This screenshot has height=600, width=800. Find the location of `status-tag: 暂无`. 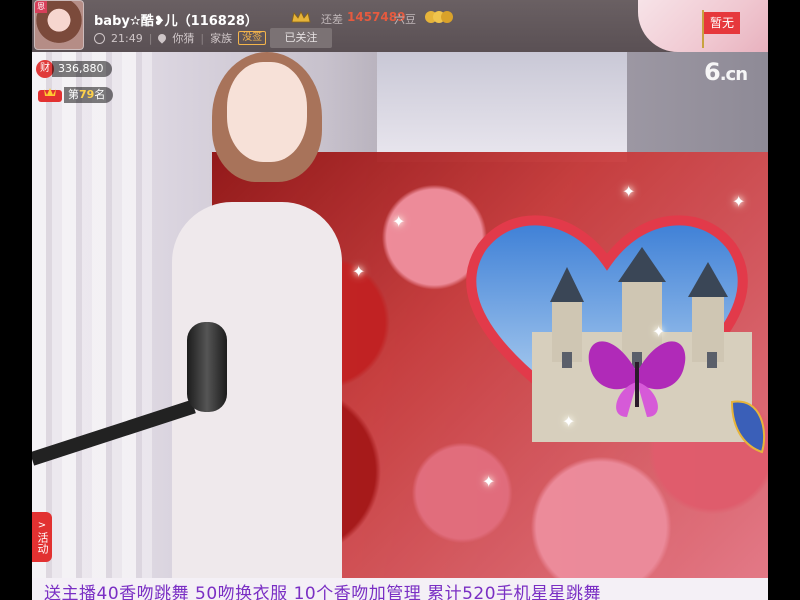

status-tag: 暂无 is located at coordinates (722, 23).